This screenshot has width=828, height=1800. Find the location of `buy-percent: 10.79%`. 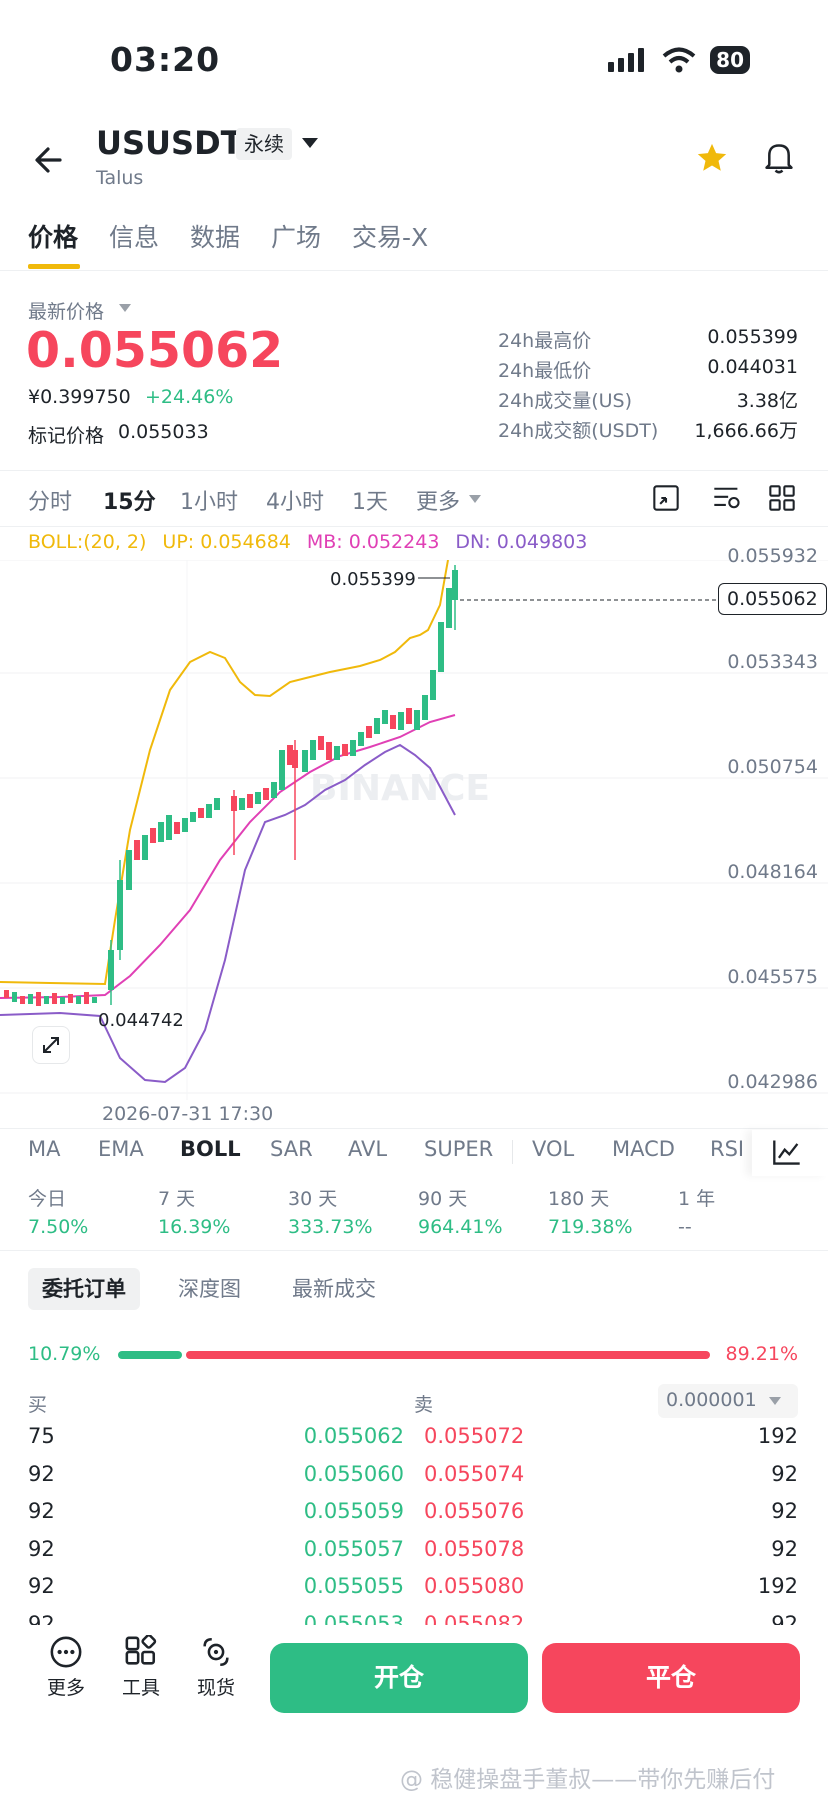

buy-percent: 10.79% is located at coordinates (64, 1354).